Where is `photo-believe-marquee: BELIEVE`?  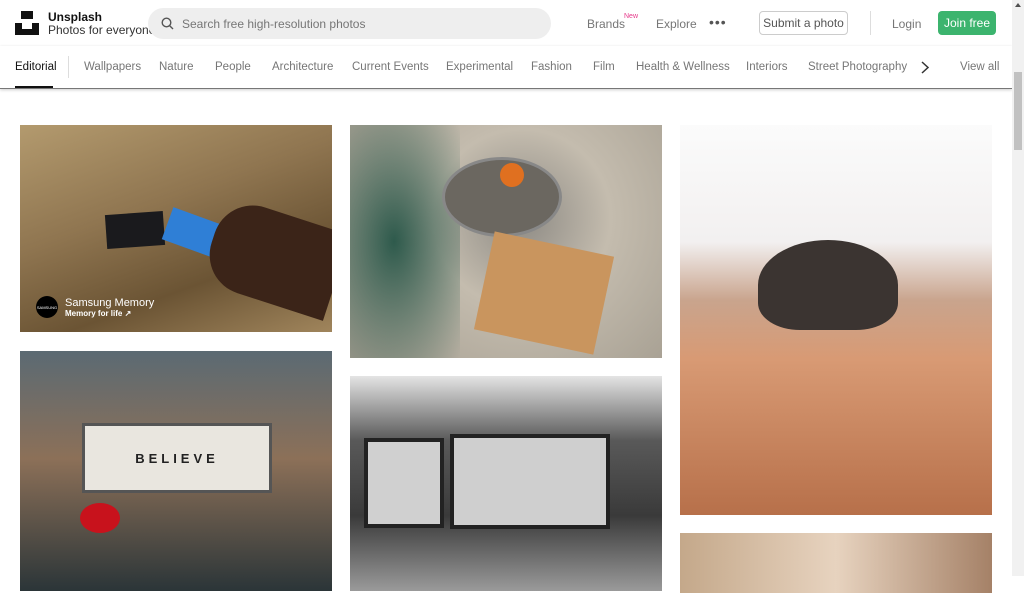
photo-believe-marquee: BELIEVE is located at coordinates (176, 471).